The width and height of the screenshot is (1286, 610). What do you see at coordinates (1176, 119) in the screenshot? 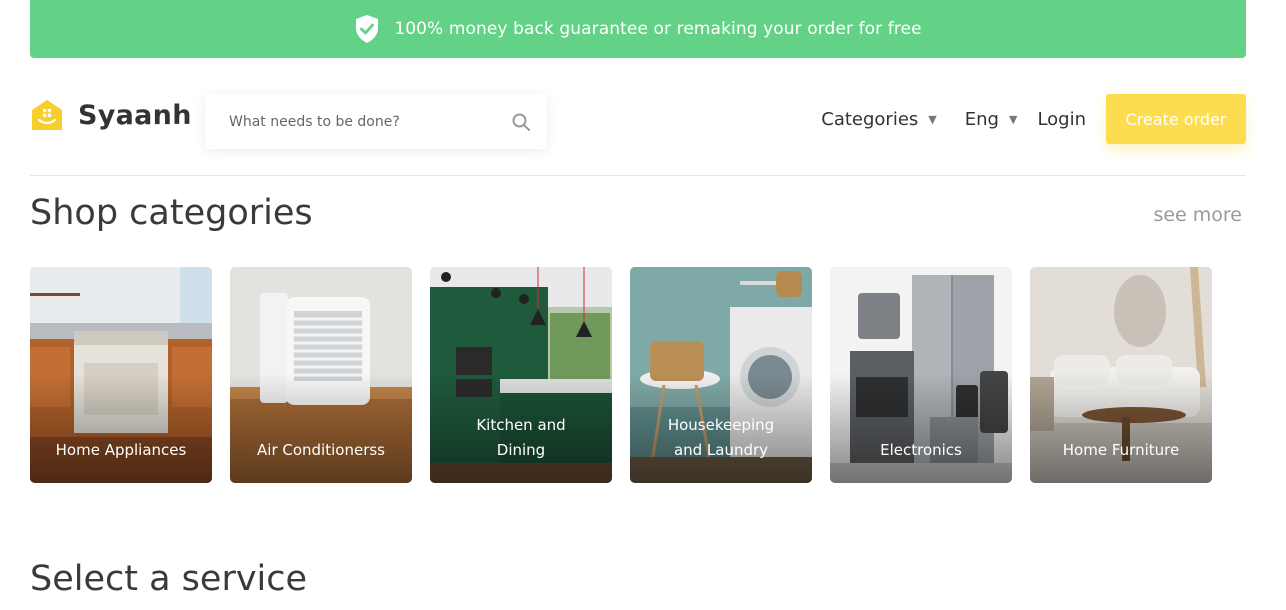
I see `create-order-button: Create order` at bounding box center [1176, 119].